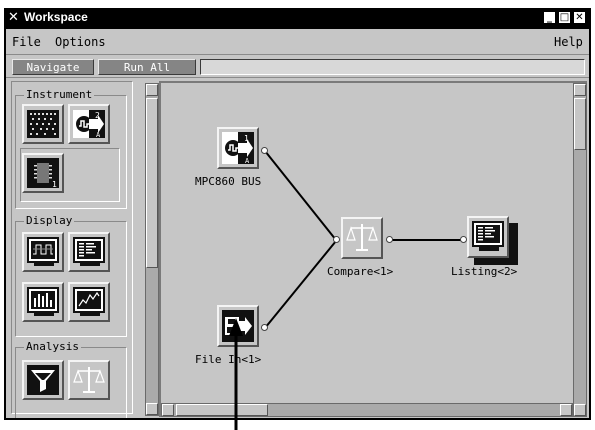 This screenshot has height=430, width=595. I want to click on status-field, so click(392, 67).